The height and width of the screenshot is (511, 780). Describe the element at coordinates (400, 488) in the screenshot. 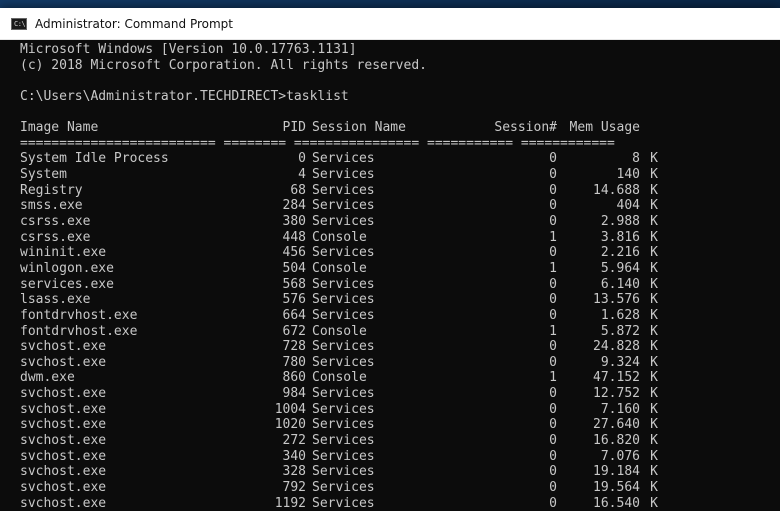

I see `table-row: svchost.exe 792 Services 0 19.564 K` at that location.